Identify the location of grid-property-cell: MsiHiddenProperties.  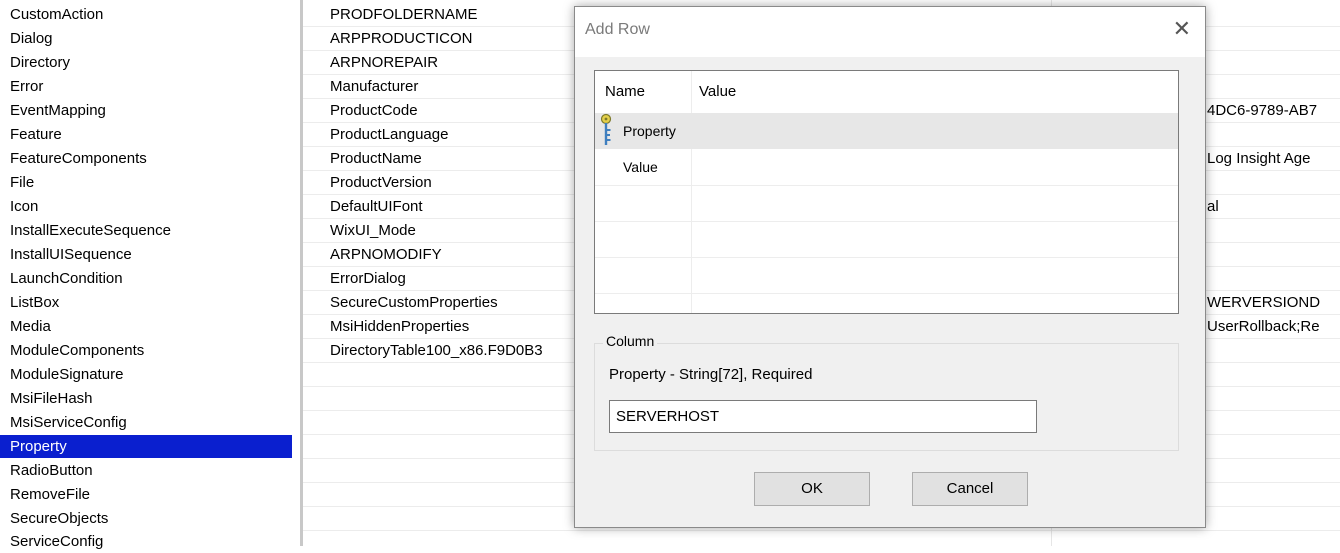
(399, 326).